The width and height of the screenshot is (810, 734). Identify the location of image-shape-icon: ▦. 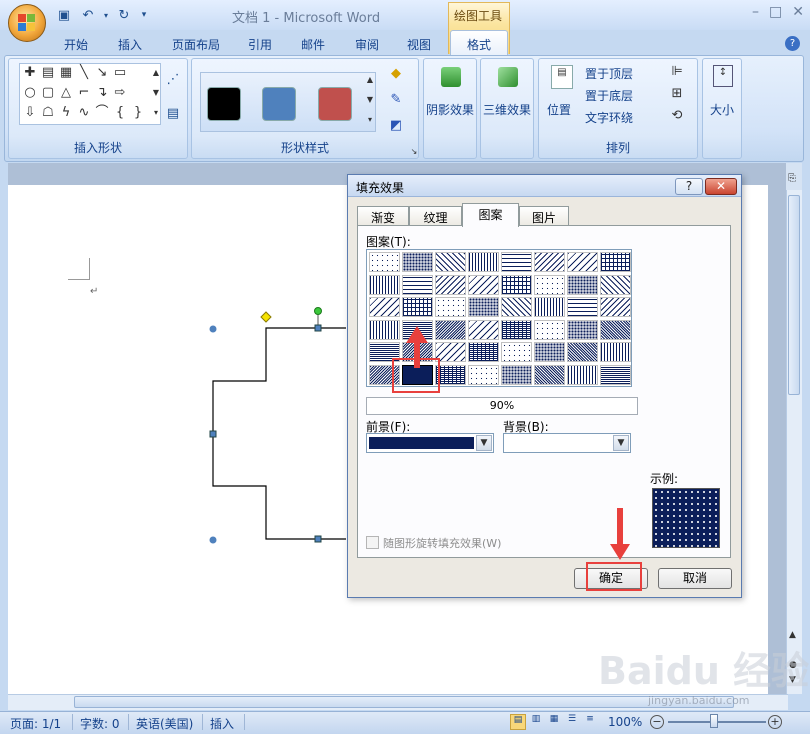
(66, 73).